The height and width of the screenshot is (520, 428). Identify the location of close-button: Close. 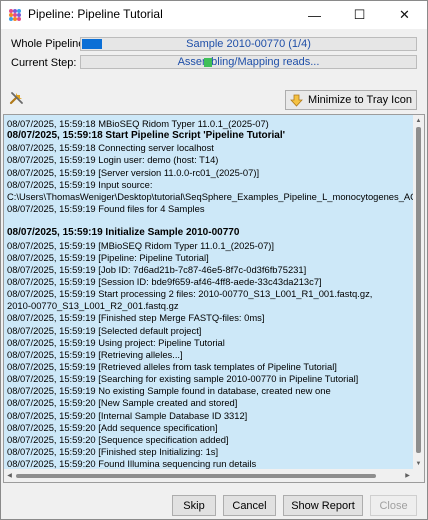
(393, 505).